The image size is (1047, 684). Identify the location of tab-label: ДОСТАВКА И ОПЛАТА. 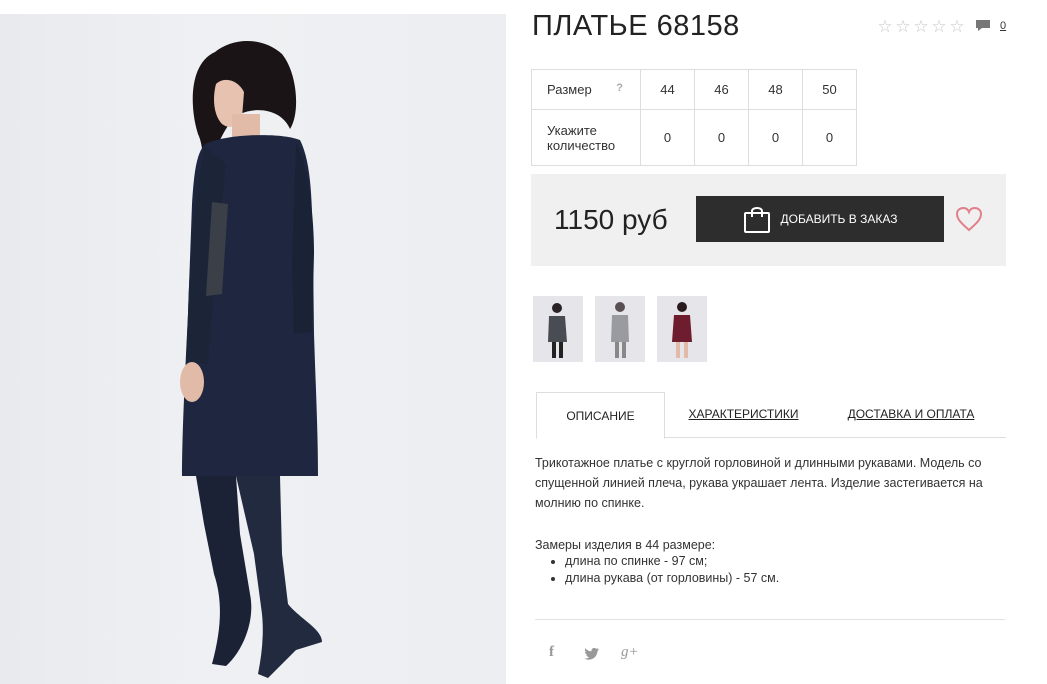
(911, 414).